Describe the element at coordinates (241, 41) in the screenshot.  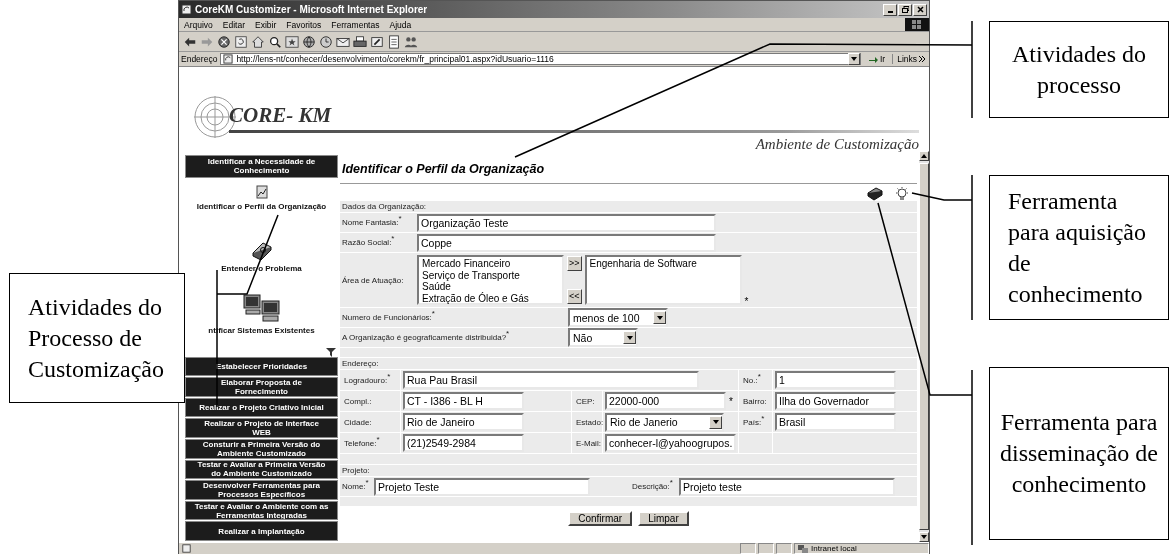
I see `refresh-icon` at that location.